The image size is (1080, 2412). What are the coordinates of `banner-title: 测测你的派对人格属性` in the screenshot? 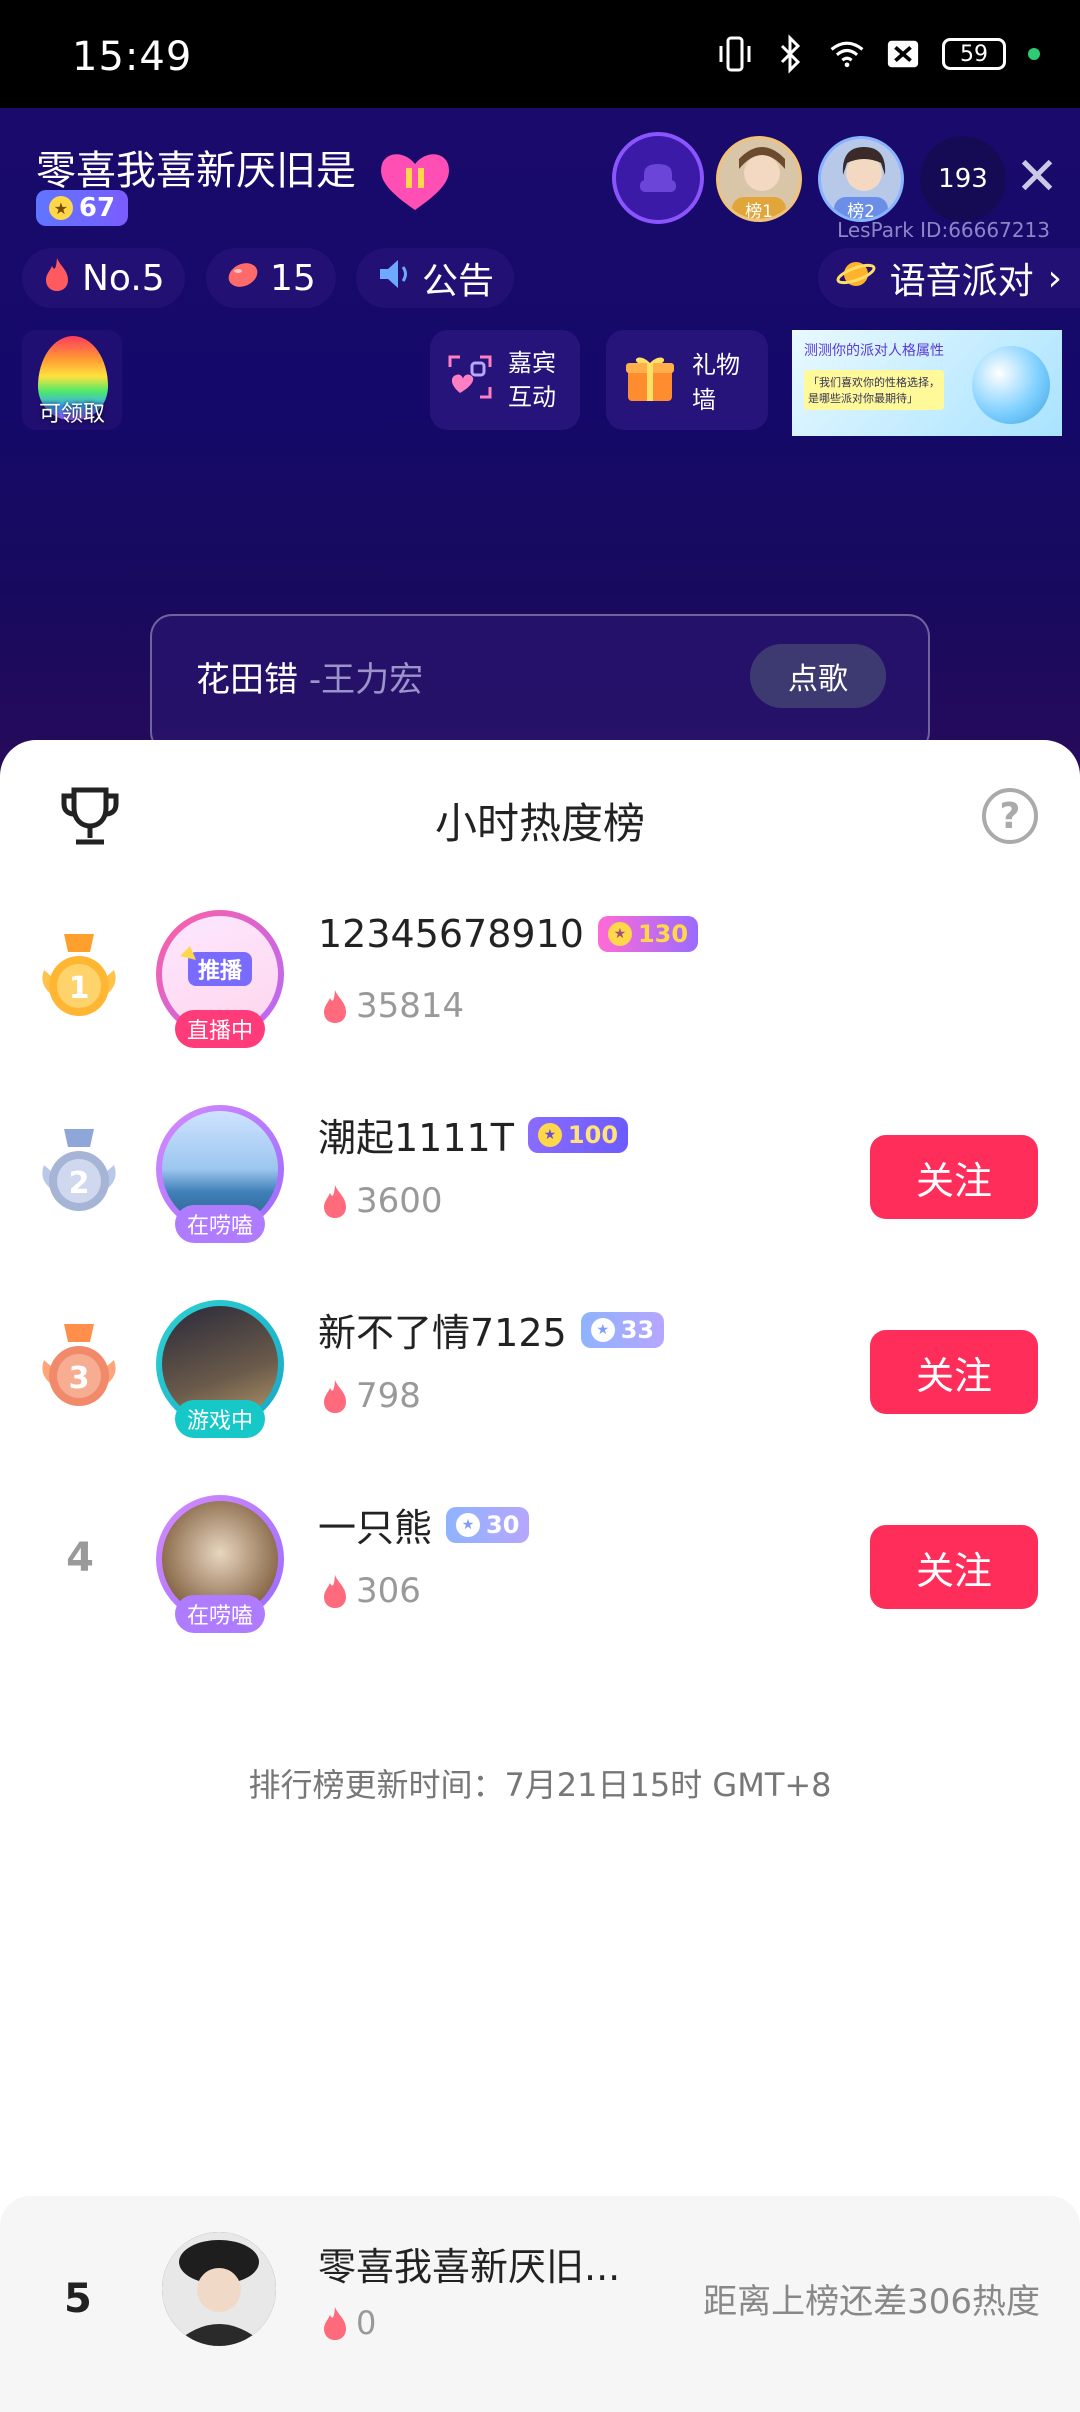 It's located at (874, 351).